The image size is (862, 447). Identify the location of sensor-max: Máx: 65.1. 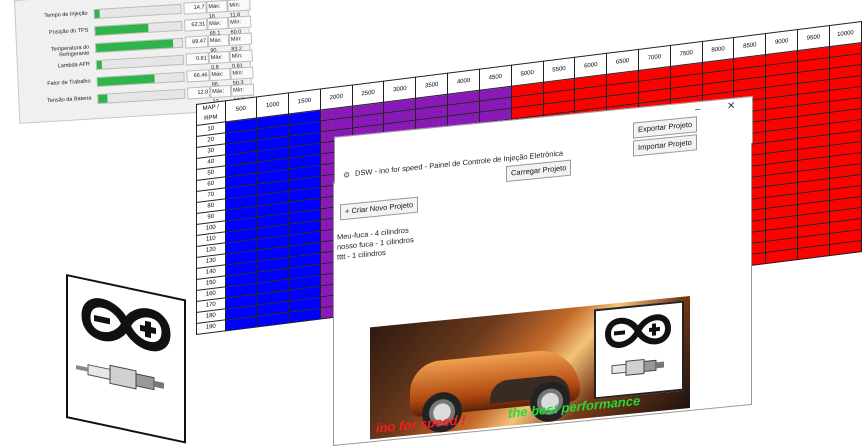
(217, 26).